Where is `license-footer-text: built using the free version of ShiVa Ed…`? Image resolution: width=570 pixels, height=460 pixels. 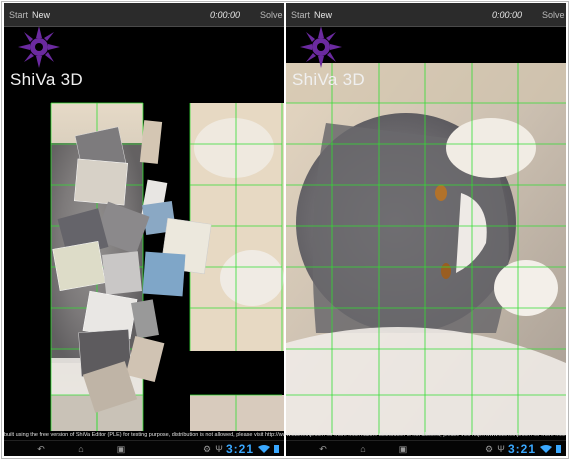 license-footer-text: built using the free version of ShiVa Ed… is located at coordinates (285, 435).